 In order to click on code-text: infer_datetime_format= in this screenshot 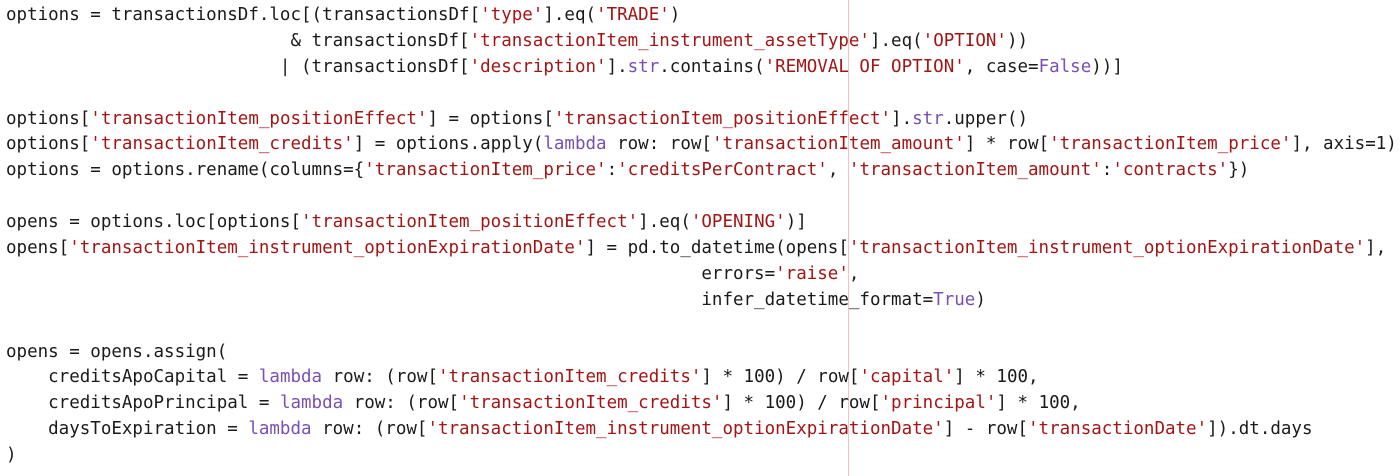, I will do `click(470, 299)`.